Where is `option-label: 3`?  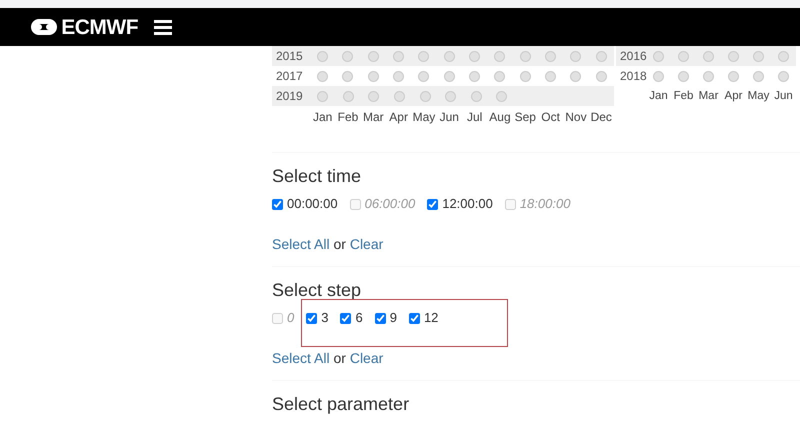 option-label: 3 is located at coordinates (324, 318).